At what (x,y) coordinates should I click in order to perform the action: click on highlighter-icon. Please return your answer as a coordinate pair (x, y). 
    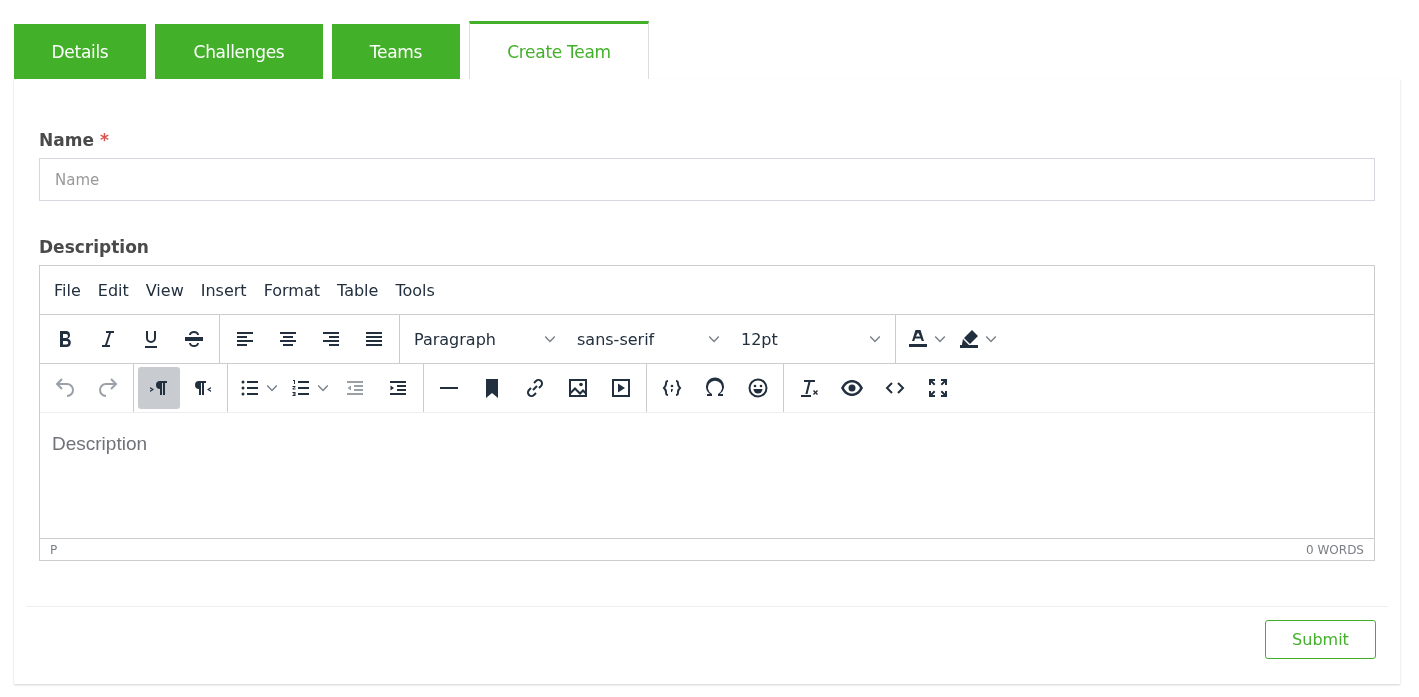
    Looking at the image, I should click on (969, 339).